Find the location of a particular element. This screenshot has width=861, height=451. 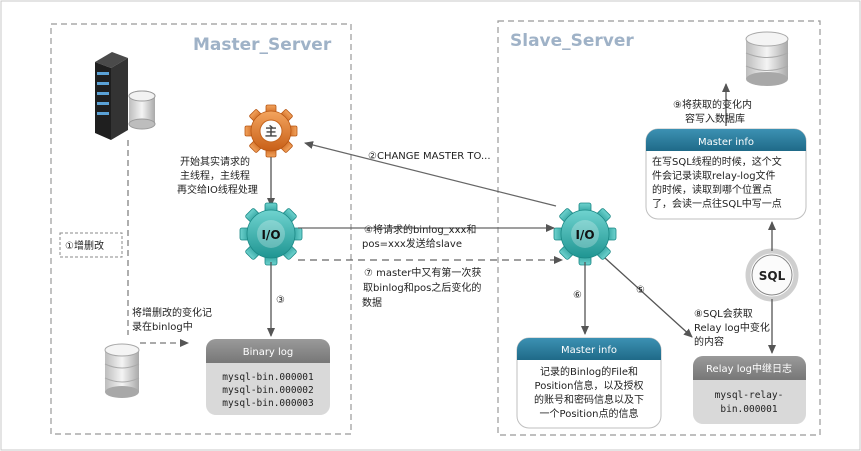

step8-line2: Relay log中变化 is located at coordinates (732, 327).